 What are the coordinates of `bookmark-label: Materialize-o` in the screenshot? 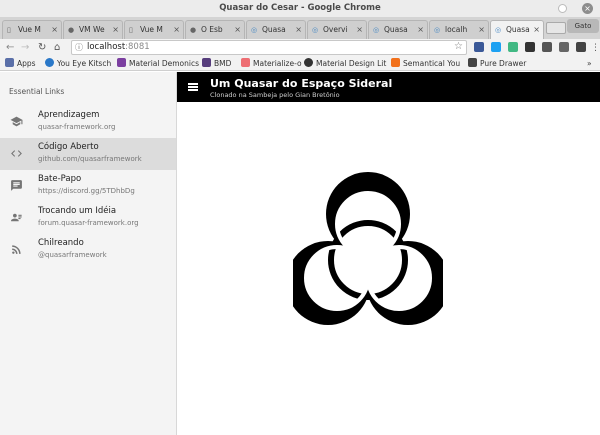 It's located at (277, 63).